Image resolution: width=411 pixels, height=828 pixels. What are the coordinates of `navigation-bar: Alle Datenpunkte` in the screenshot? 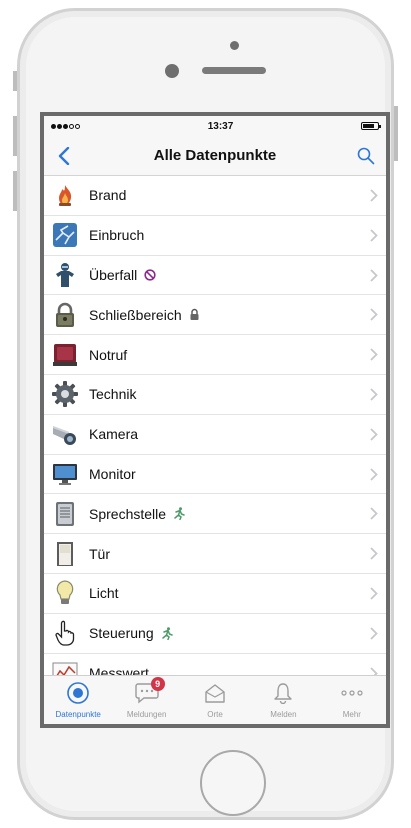 It's located at (215, 156).